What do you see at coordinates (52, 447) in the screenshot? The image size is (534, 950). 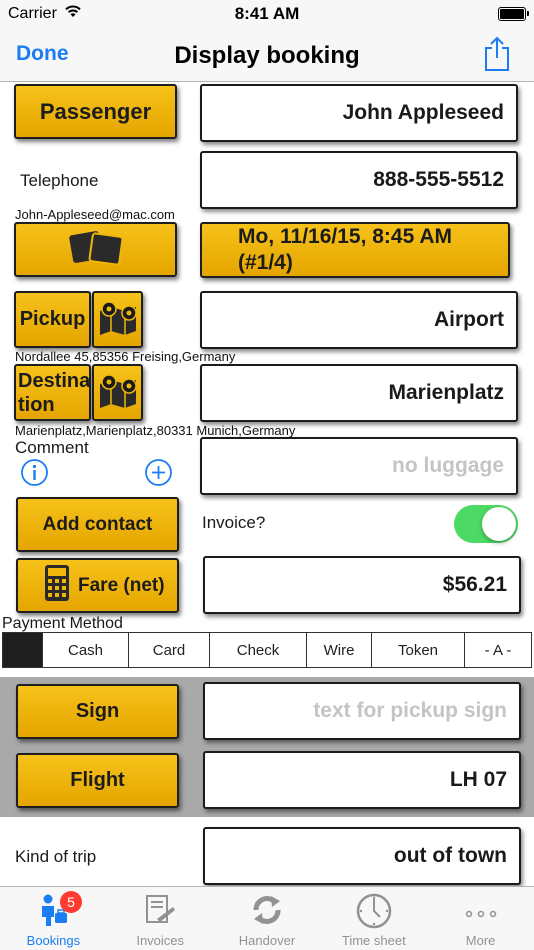 I see `comment-label: Comment` at bounding box center [52, 447].